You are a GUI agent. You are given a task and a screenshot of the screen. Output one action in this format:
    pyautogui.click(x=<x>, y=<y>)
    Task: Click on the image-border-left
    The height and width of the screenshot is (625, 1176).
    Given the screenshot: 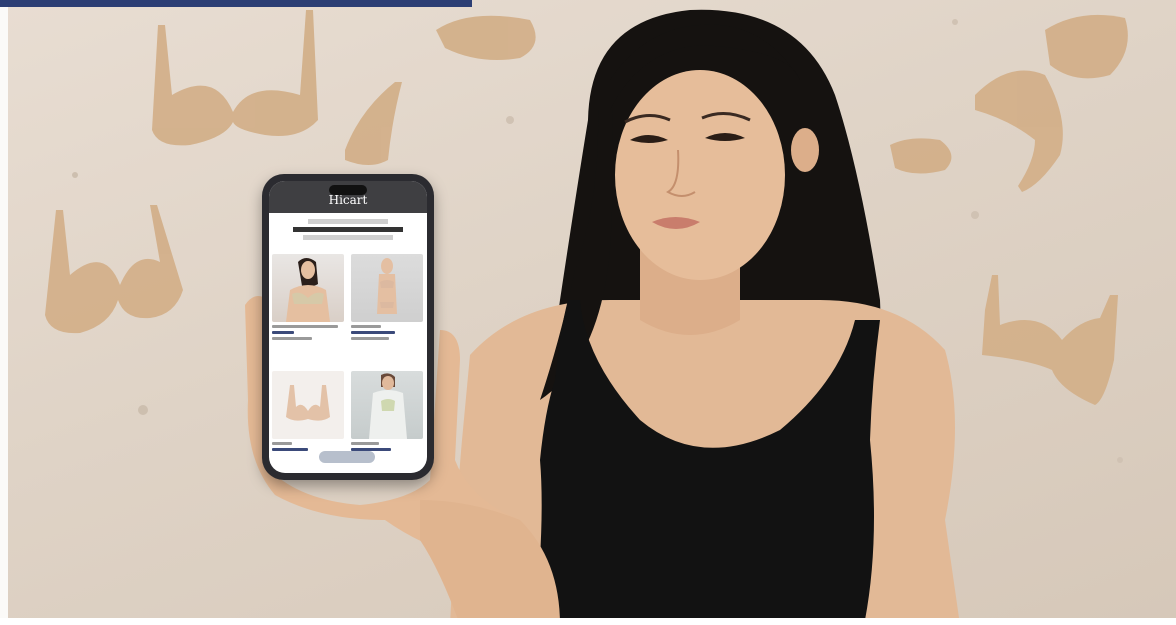 What is the action you would take?
    pyautogui.click(x=4, y=312)
    